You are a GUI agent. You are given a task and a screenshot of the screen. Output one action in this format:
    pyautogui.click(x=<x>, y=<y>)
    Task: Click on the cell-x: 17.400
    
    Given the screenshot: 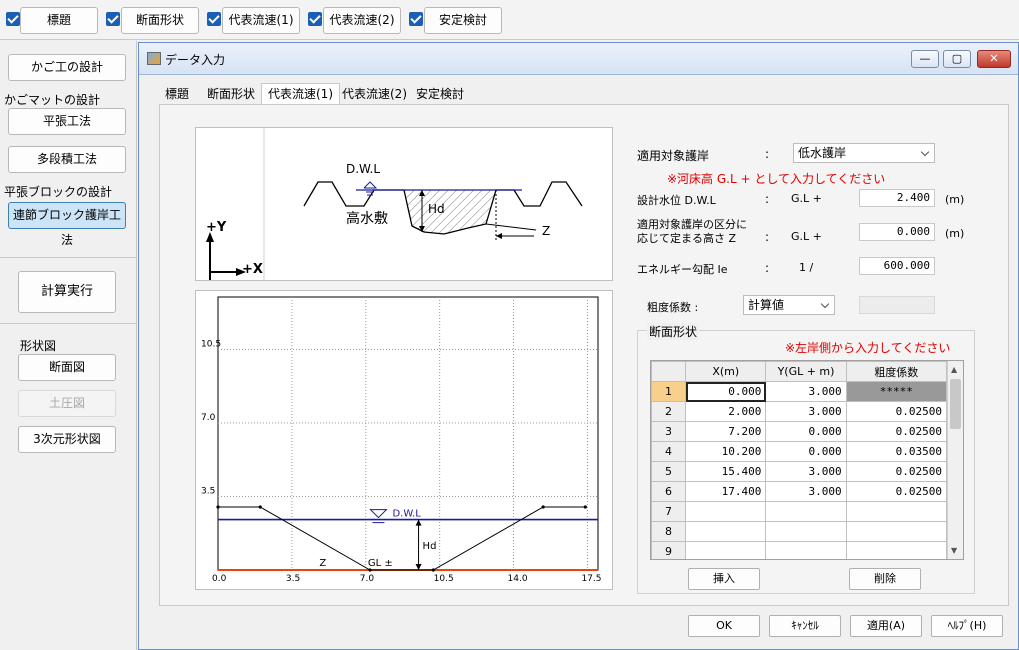 What is the action you would take?
    pyautogui.click(x=726, y=491)
    